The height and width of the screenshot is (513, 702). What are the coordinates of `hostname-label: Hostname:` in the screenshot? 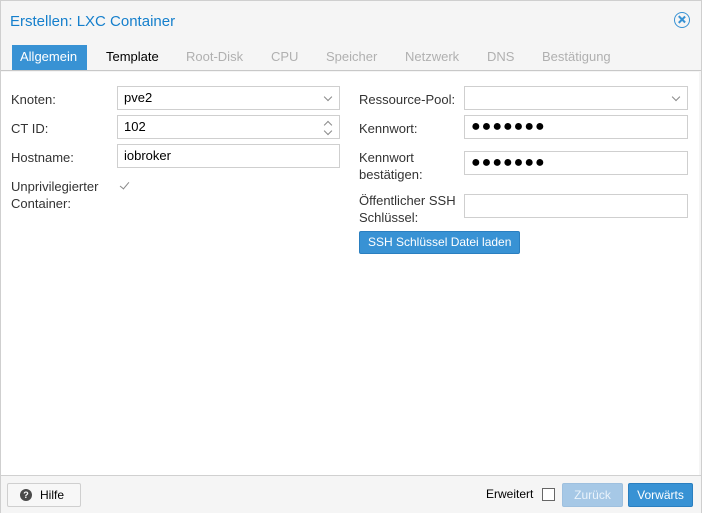 It's located at (42, 157).